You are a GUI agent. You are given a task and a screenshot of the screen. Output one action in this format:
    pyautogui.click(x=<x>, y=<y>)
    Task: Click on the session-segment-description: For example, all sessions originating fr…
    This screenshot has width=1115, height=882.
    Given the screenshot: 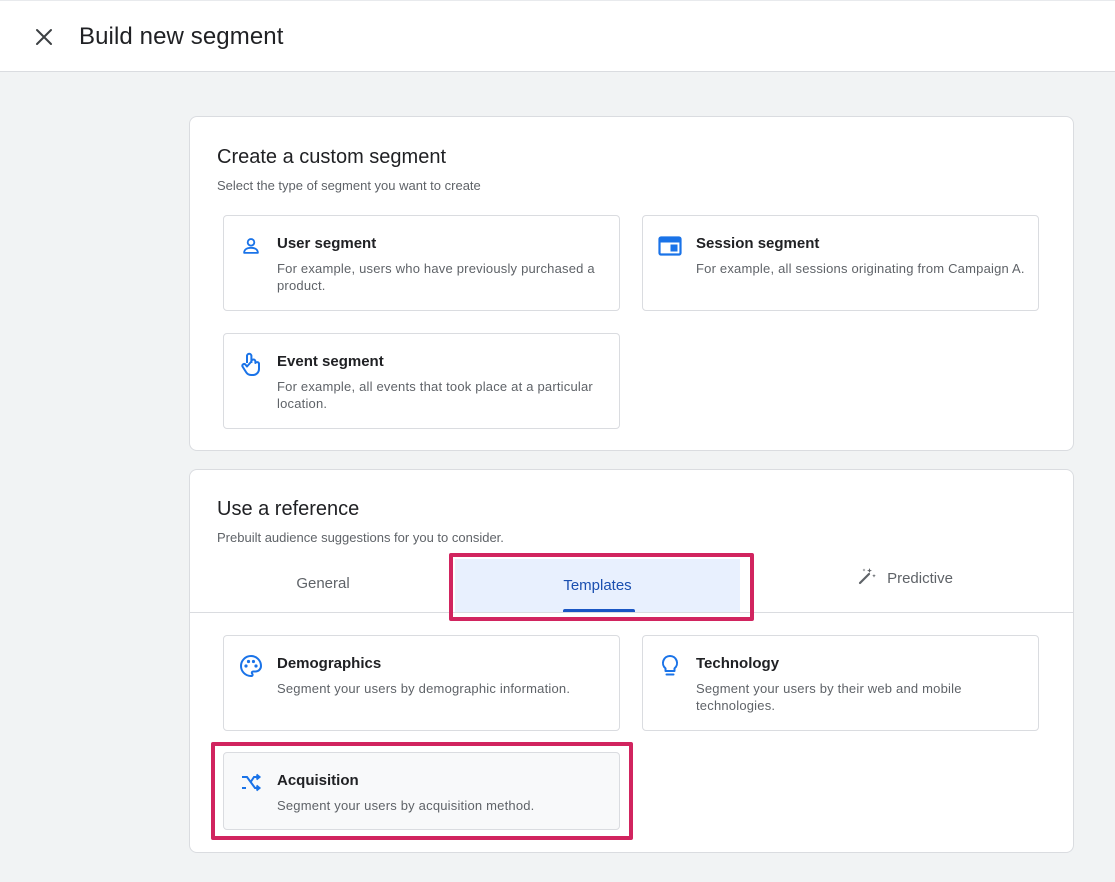 What is the action you would take?
    pyautogui.click(x=860, y=268)
    